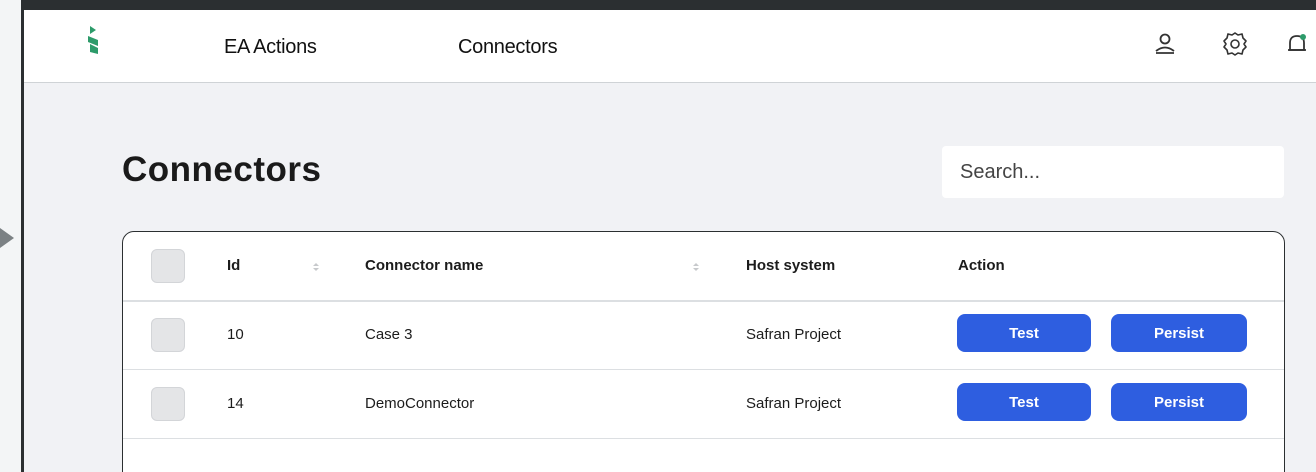  I want to click on table-row: 10 Case 3 Safran Project Test Persist, so click(703, 335).